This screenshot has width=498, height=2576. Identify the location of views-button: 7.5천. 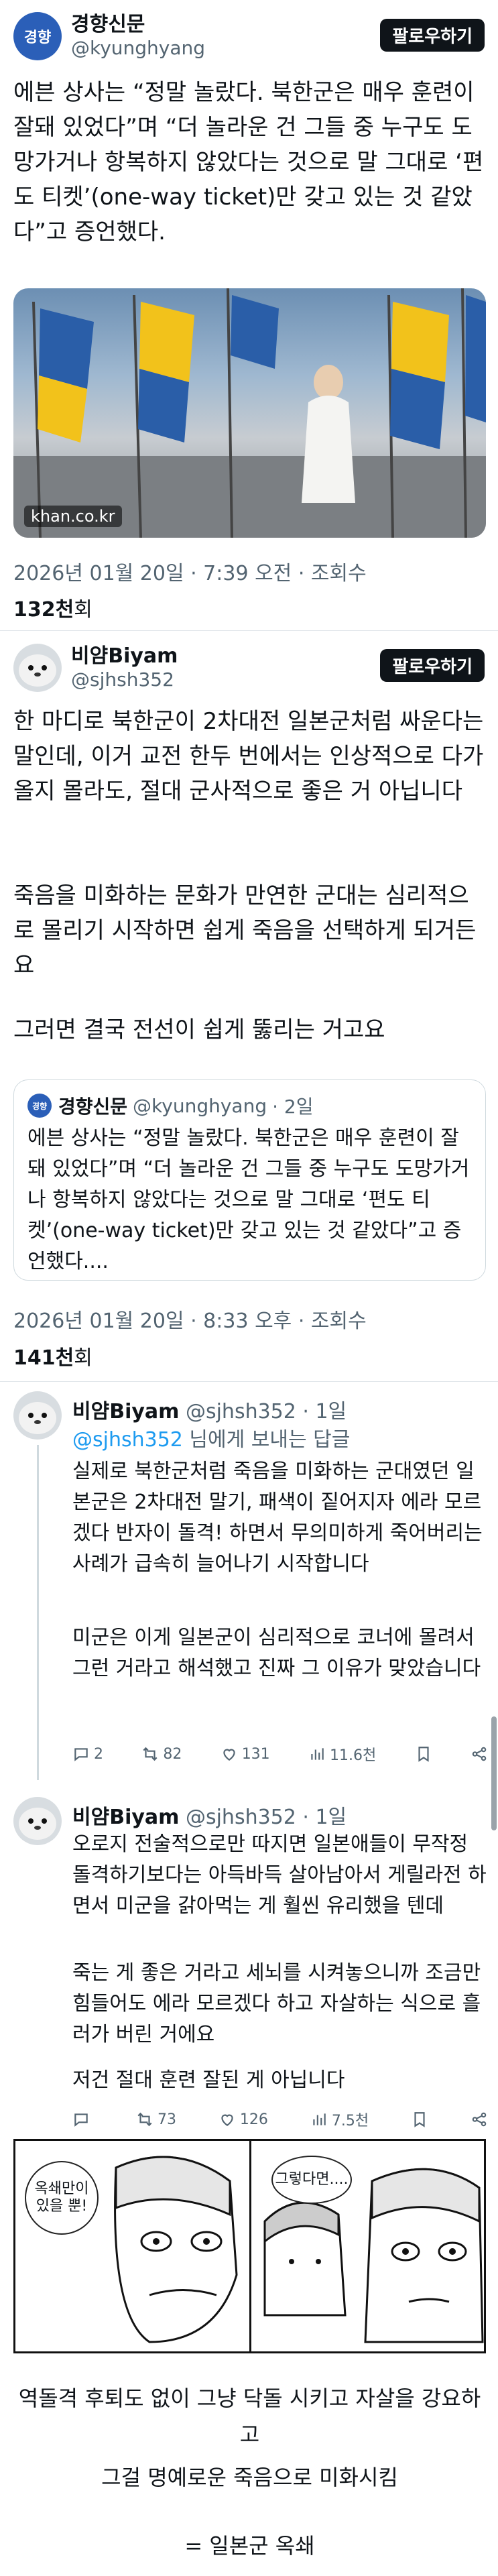
(339, 2119).